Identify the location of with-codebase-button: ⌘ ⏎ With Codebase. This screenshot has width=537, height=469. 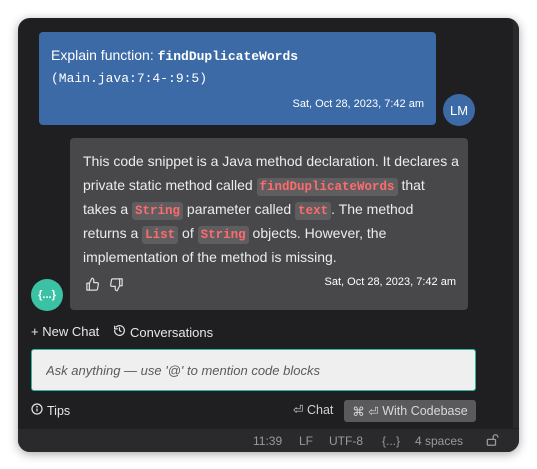
(410, 411).